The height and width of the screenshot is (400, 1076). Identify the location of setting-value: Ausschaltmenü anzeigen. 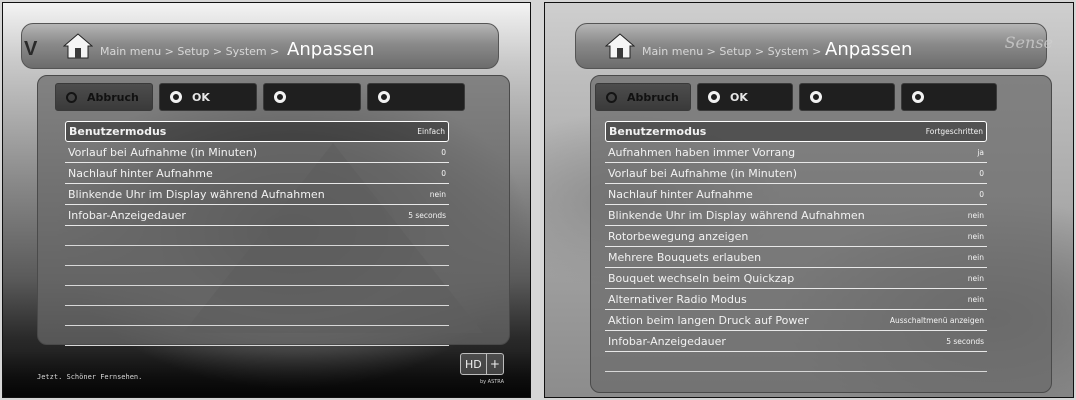
(936, 320).